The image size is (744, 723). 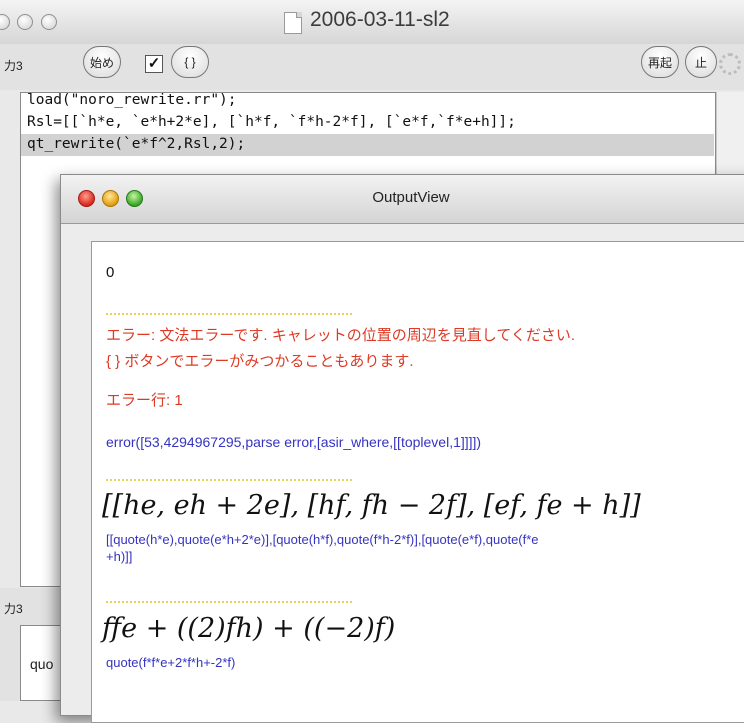 I want to click on zoom-window-icon, so click(x=49, y=22).